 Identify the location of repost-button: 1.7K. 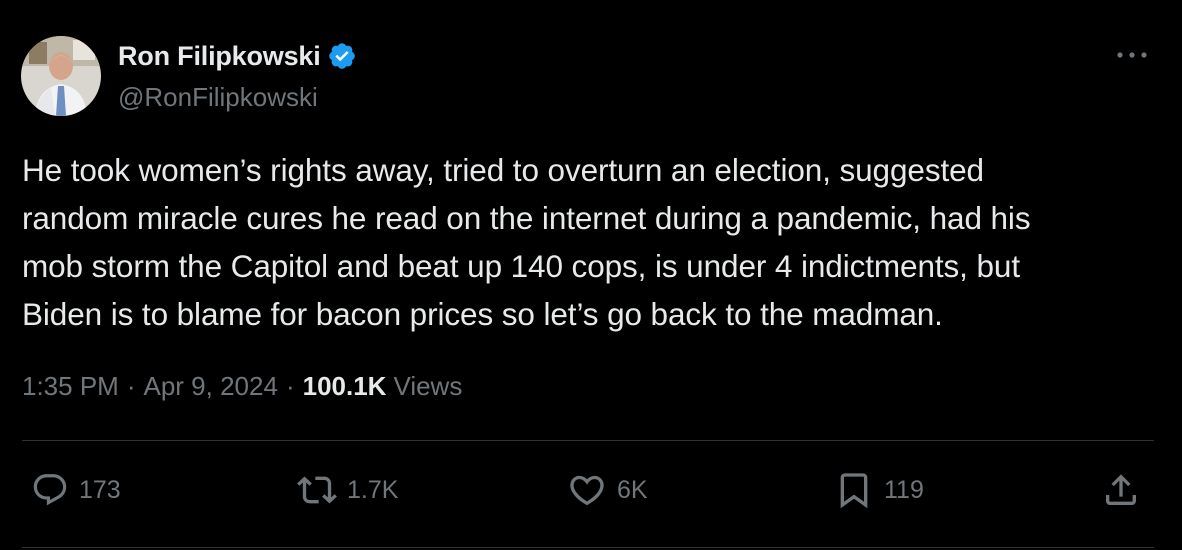
(347, 490).